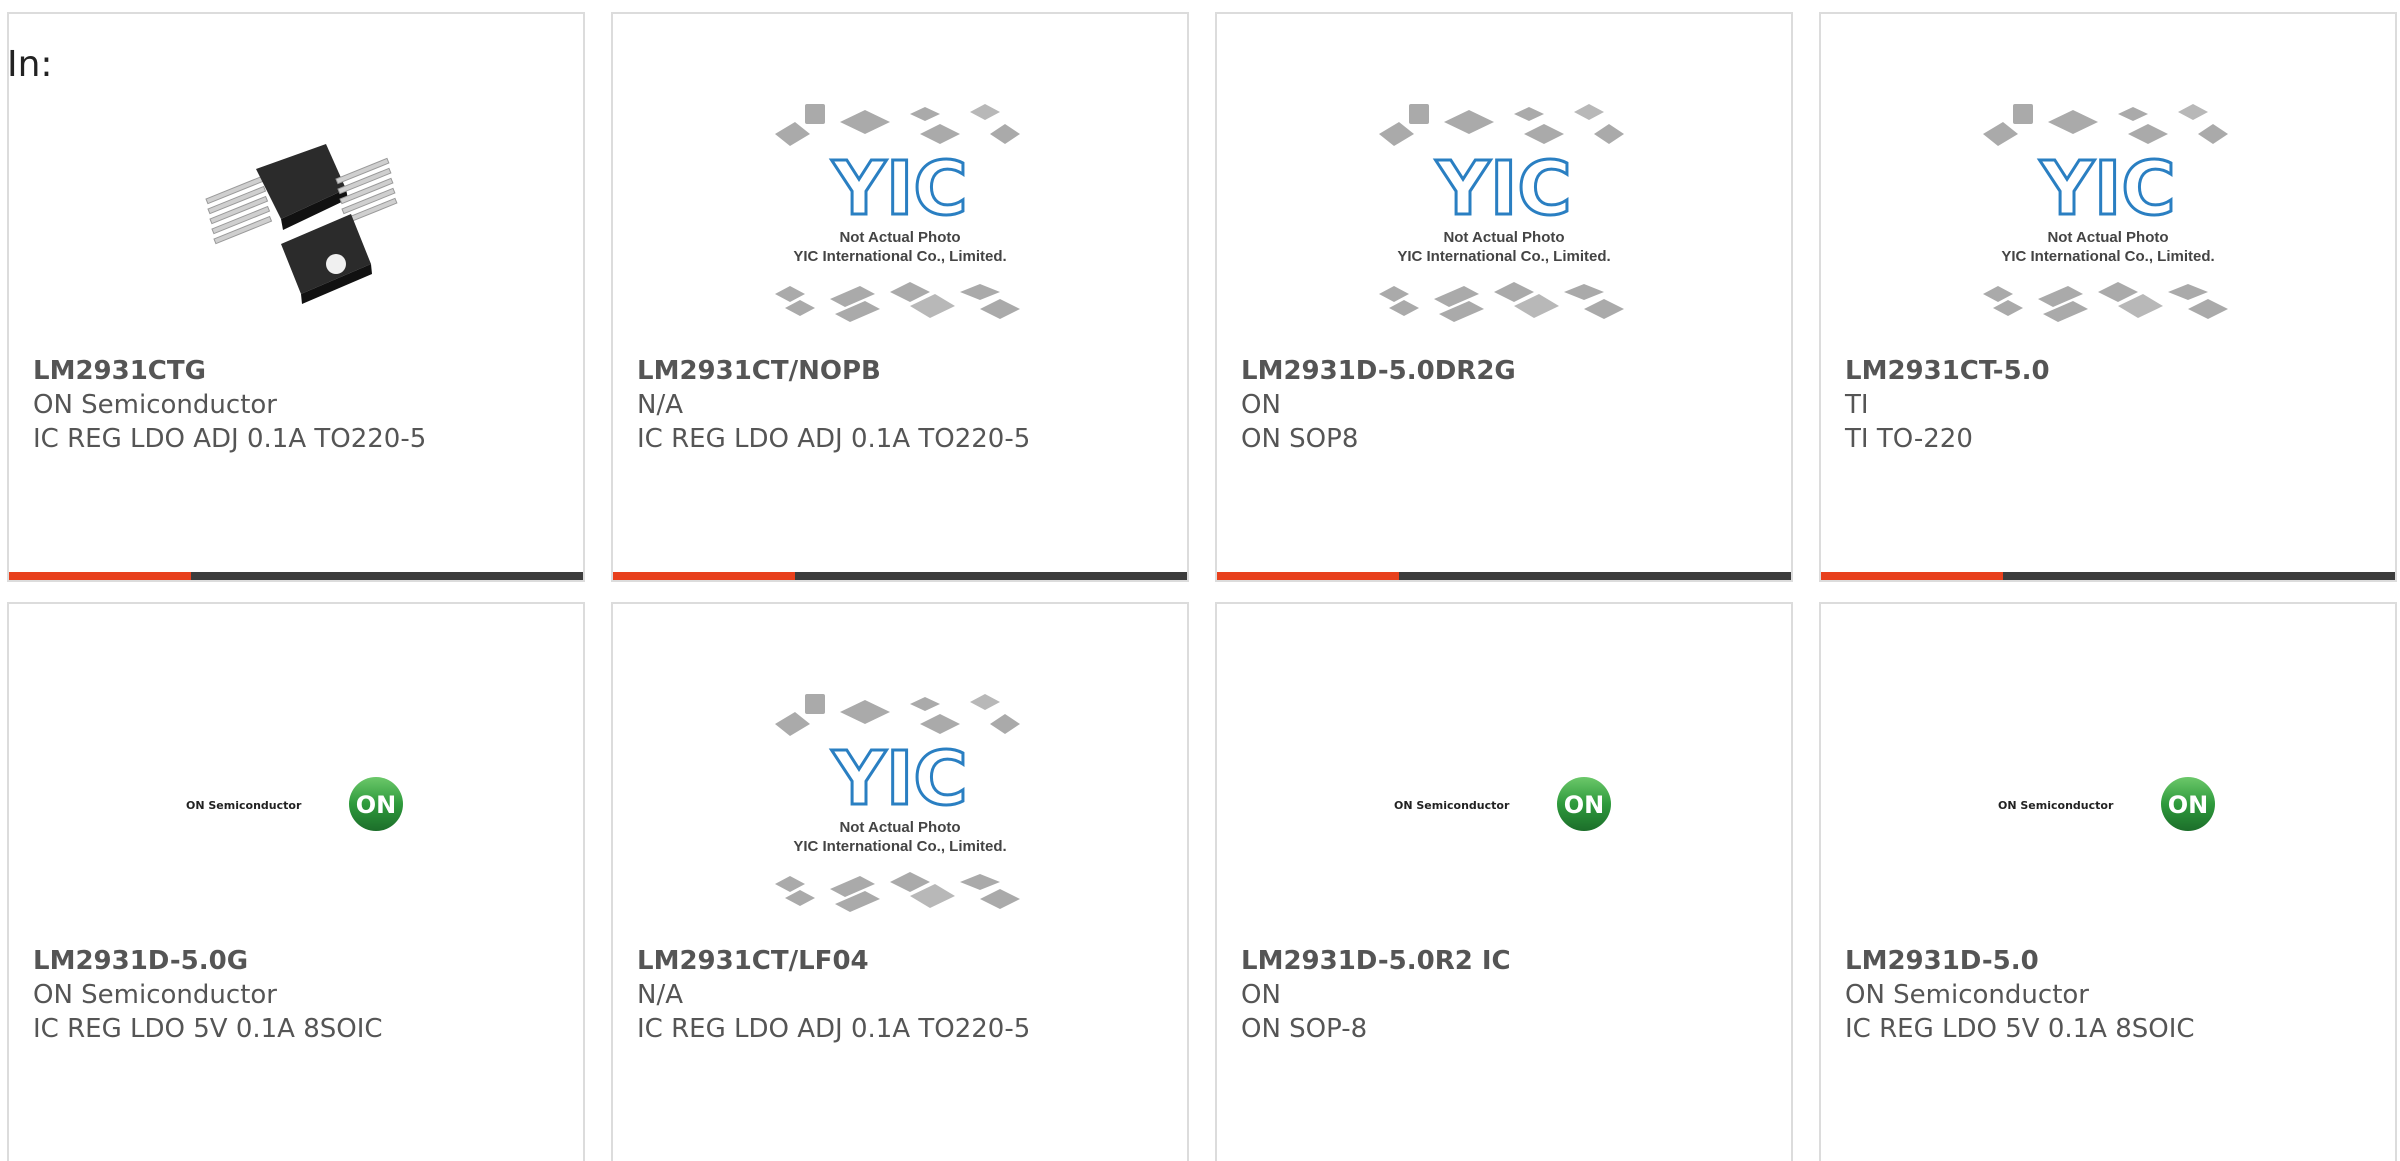  I want to click on description: ON SOP8, so click(1300, 439).